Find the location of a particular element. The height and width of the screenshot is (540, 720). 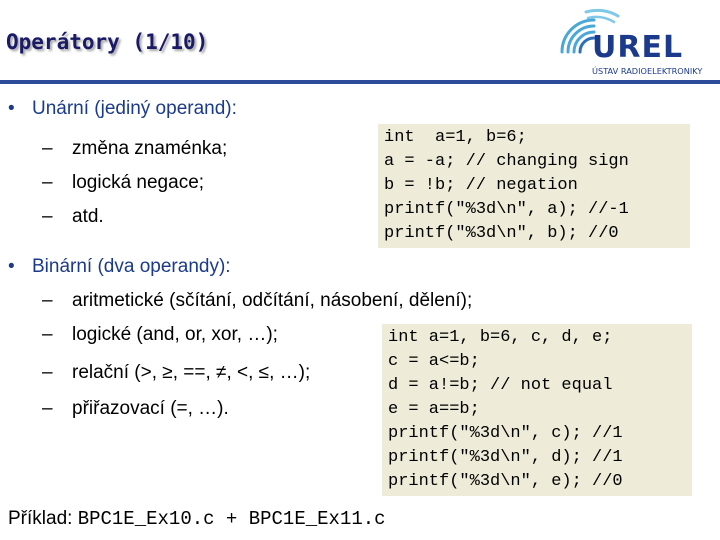

slide-title: Operátory (1/10) is located at coordinates (107, 42).